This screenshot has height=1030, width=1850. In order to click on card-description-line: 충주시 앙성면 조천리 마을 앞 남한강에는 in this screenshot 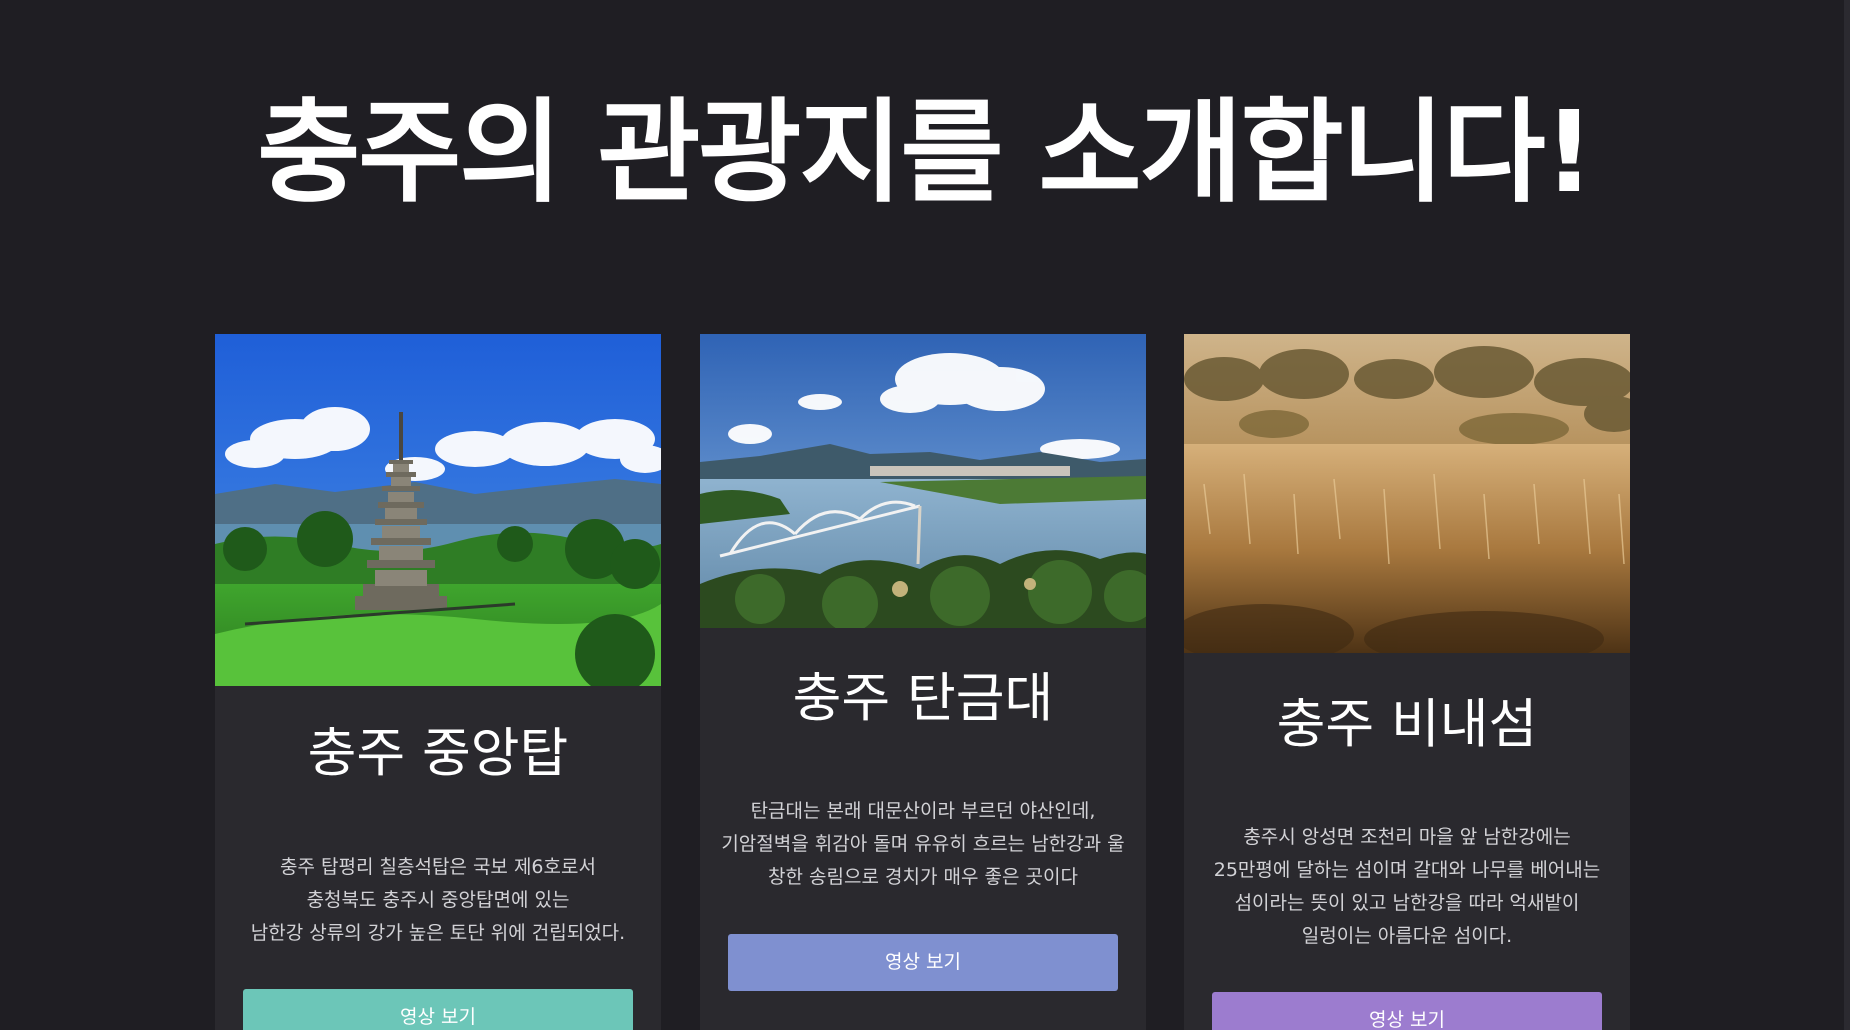, I will do `click(1407, 837)`.